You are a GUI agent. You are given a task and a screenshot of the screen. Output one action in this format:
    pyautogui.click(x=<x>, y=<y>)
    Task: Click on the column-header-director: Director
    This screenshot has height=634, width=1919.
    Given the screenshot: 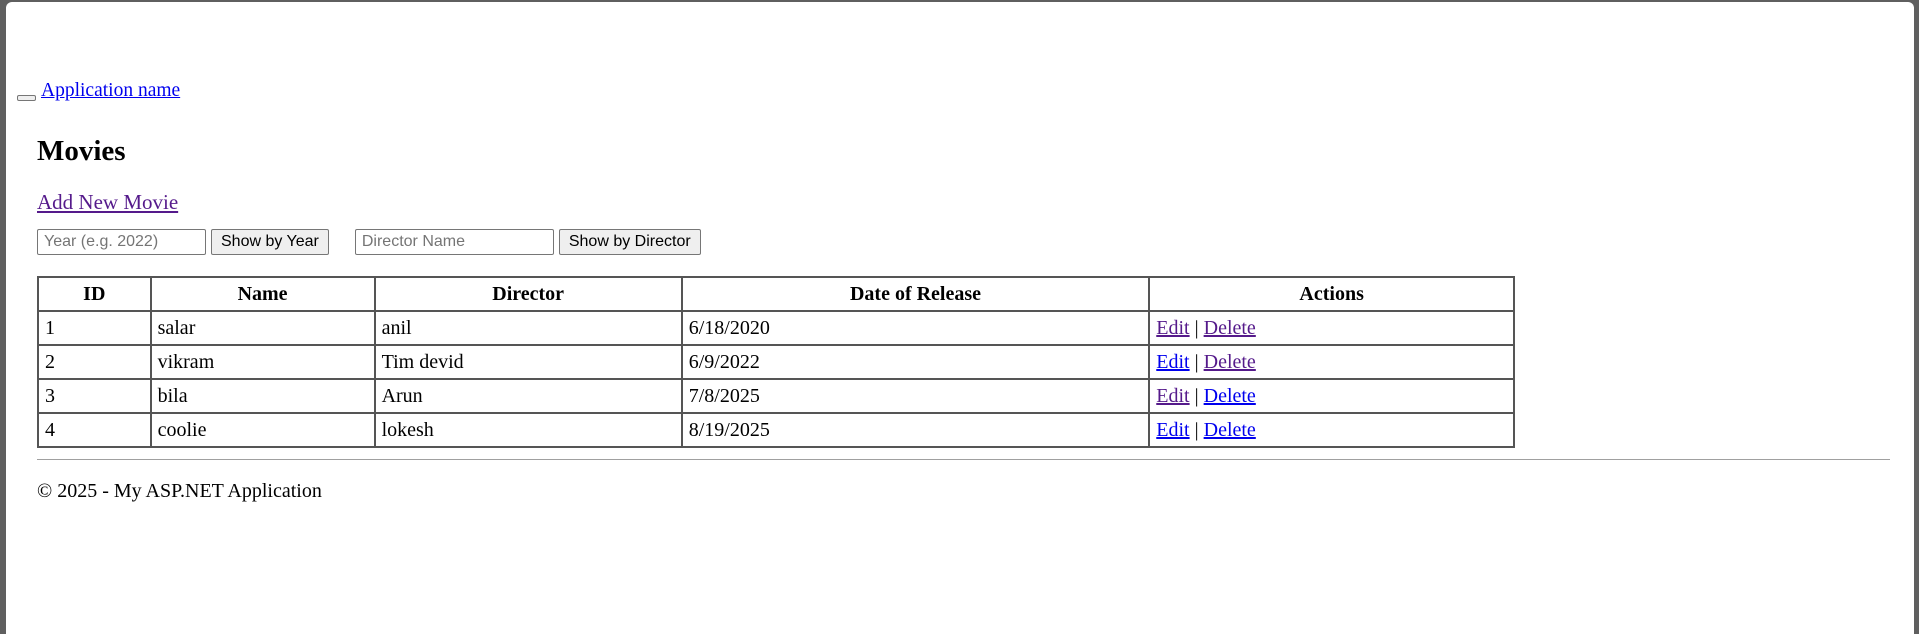 What is the action you would take?
    pyautogui.click(x=528, y=294)
    